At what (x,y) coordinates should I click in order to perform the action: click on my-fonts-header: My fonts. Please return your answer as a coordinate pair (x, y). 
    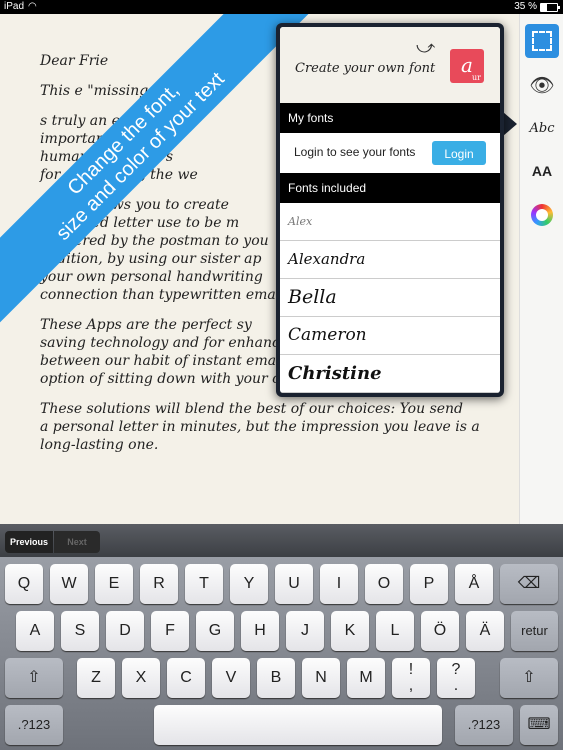
    Looking at the image, I should click on (390, 118).